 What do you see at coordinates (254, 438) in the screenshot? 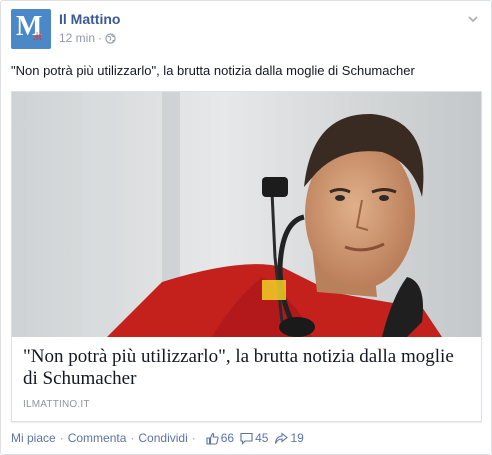
I see `comments-count: 45` at bounding box center [254, 438].